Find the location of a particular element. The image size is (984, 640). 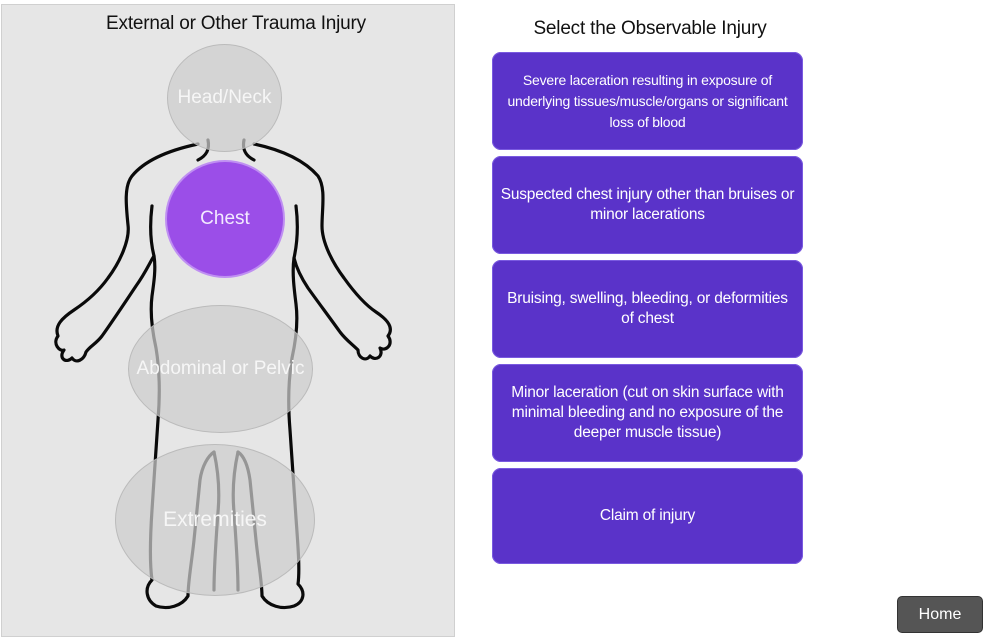

region-head-neck-label: Head/Neck is located at coordinates (224, 97).